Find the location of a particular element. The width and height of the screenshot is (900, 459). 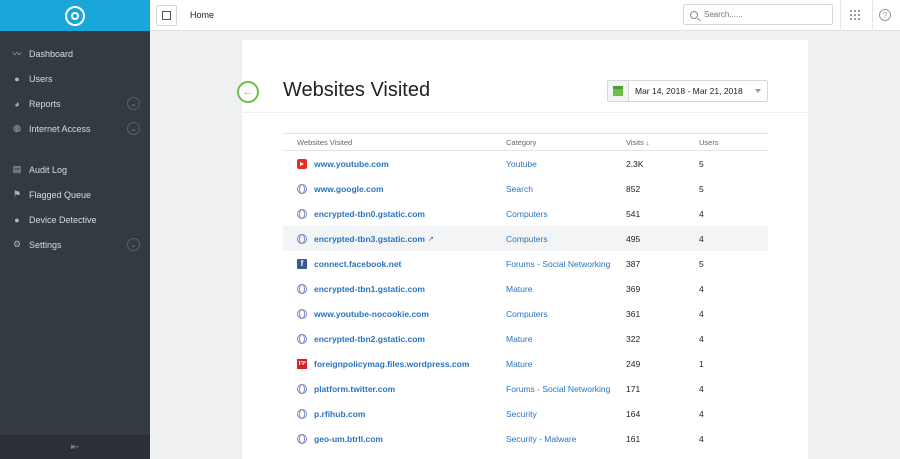

visits-value: 387 is located at coordinates (633, 263).